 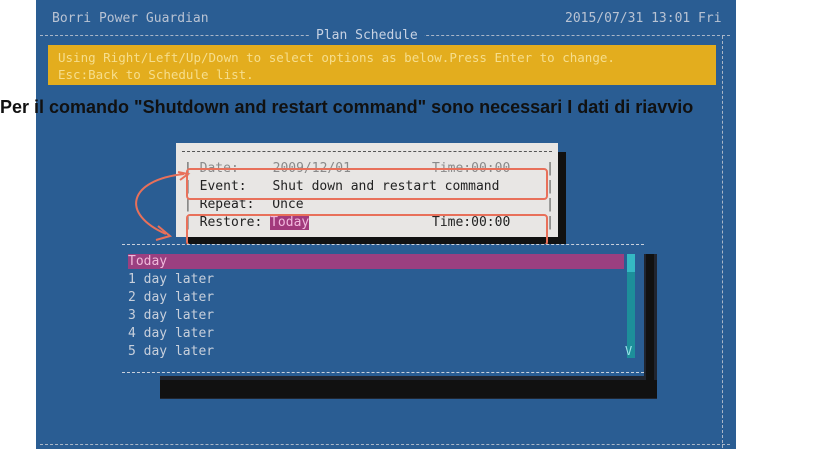 What do you see at coordinates (171, 315) in the screenshot?
I see `list-item-3-day: 3 day later` at bounding box center [171, 315].